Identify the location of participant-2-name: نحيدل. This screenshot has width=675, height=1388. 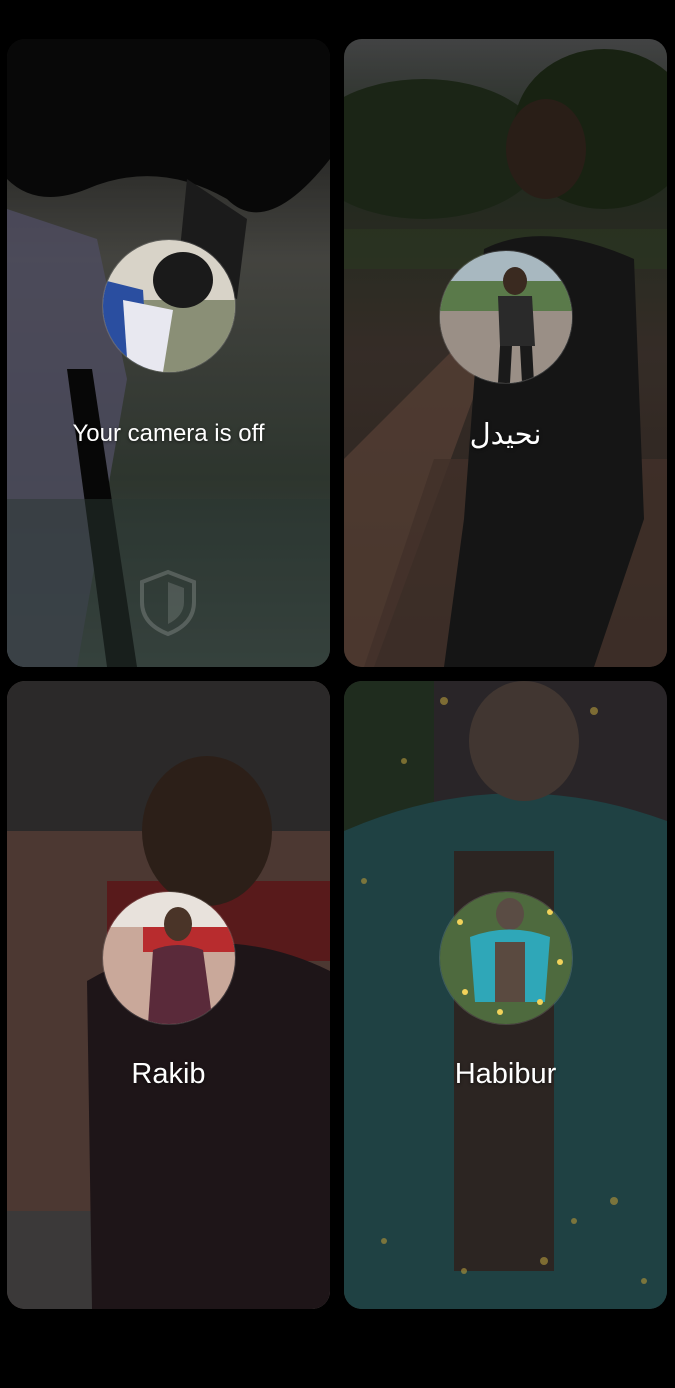
(505, 435).